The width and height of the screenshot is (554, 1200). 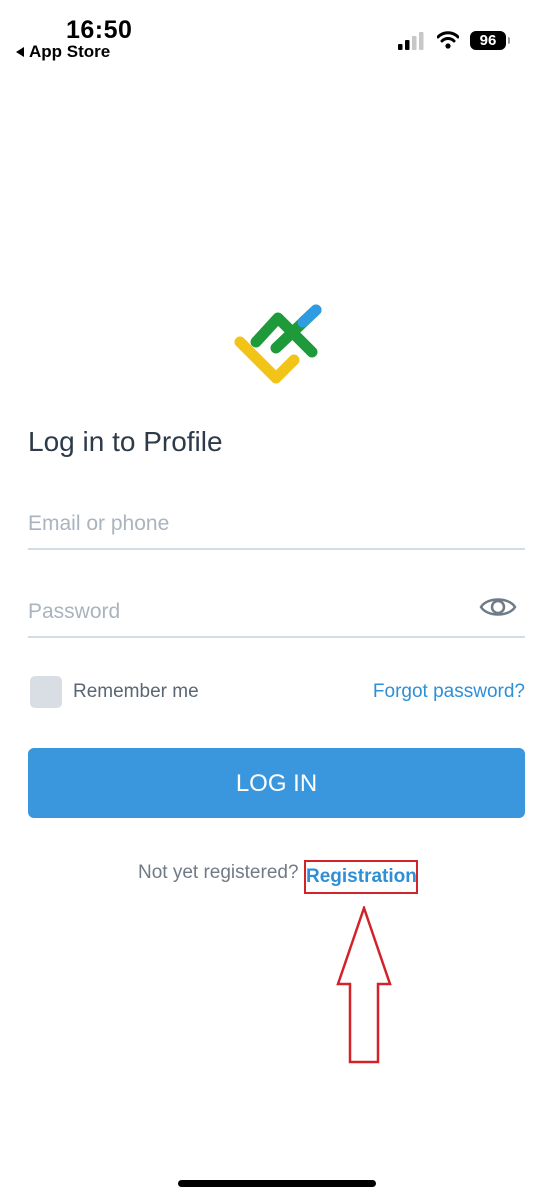 I want to click on app-logo, so click(x=278, y=344).